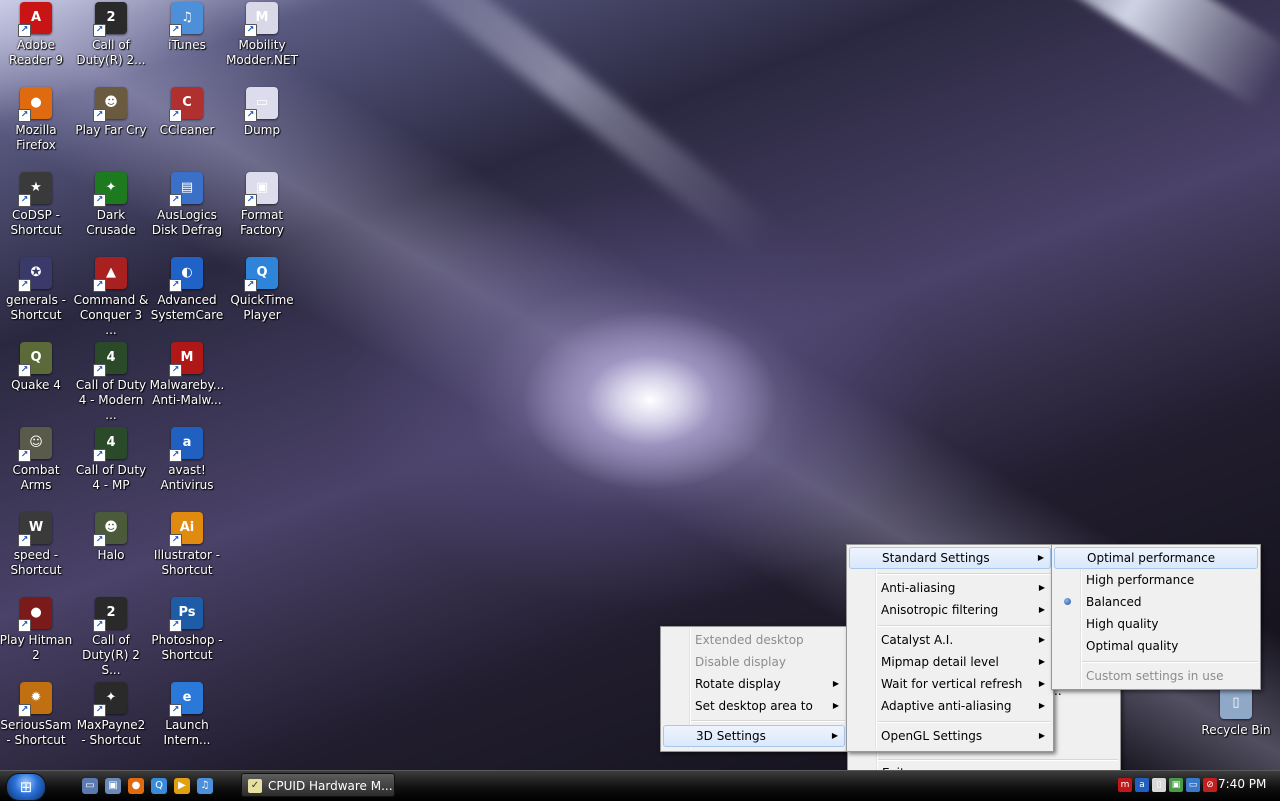  Describe the element at coordinates (35, 189) in the screenshot. I see `codsp-shortcut-icon: ★` at that location.